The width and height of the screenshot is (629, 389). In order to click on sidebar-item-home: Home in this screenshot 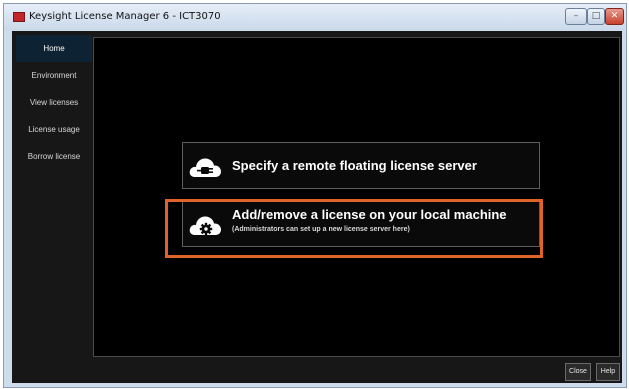, I will do `click(54, 48)`.